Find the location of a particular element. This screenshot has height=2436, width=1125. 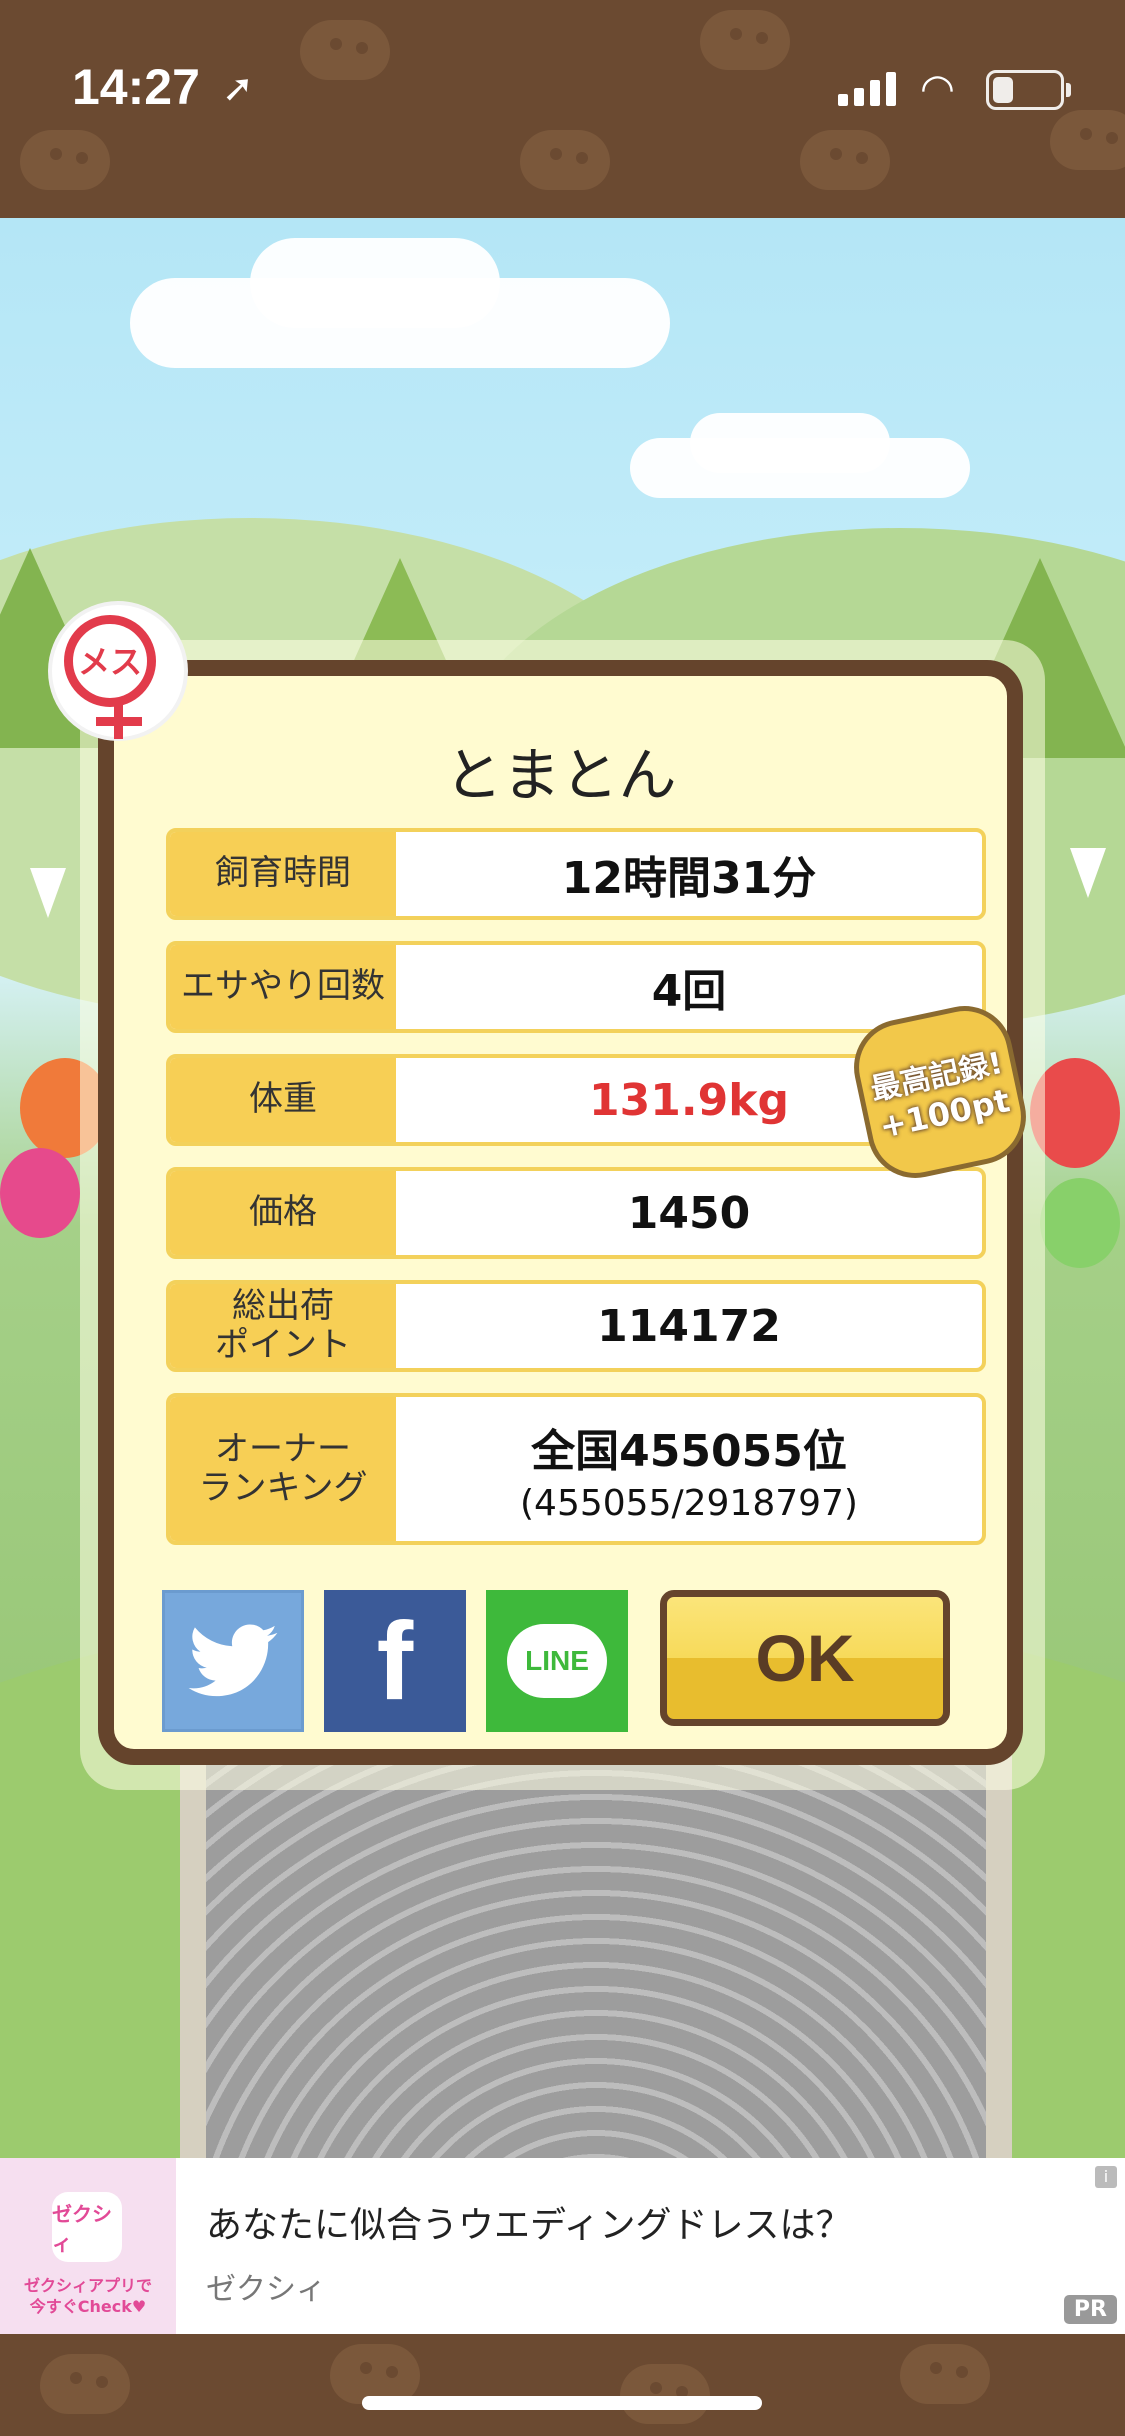

row-value: 4回 is located at coordinates (689, 991).